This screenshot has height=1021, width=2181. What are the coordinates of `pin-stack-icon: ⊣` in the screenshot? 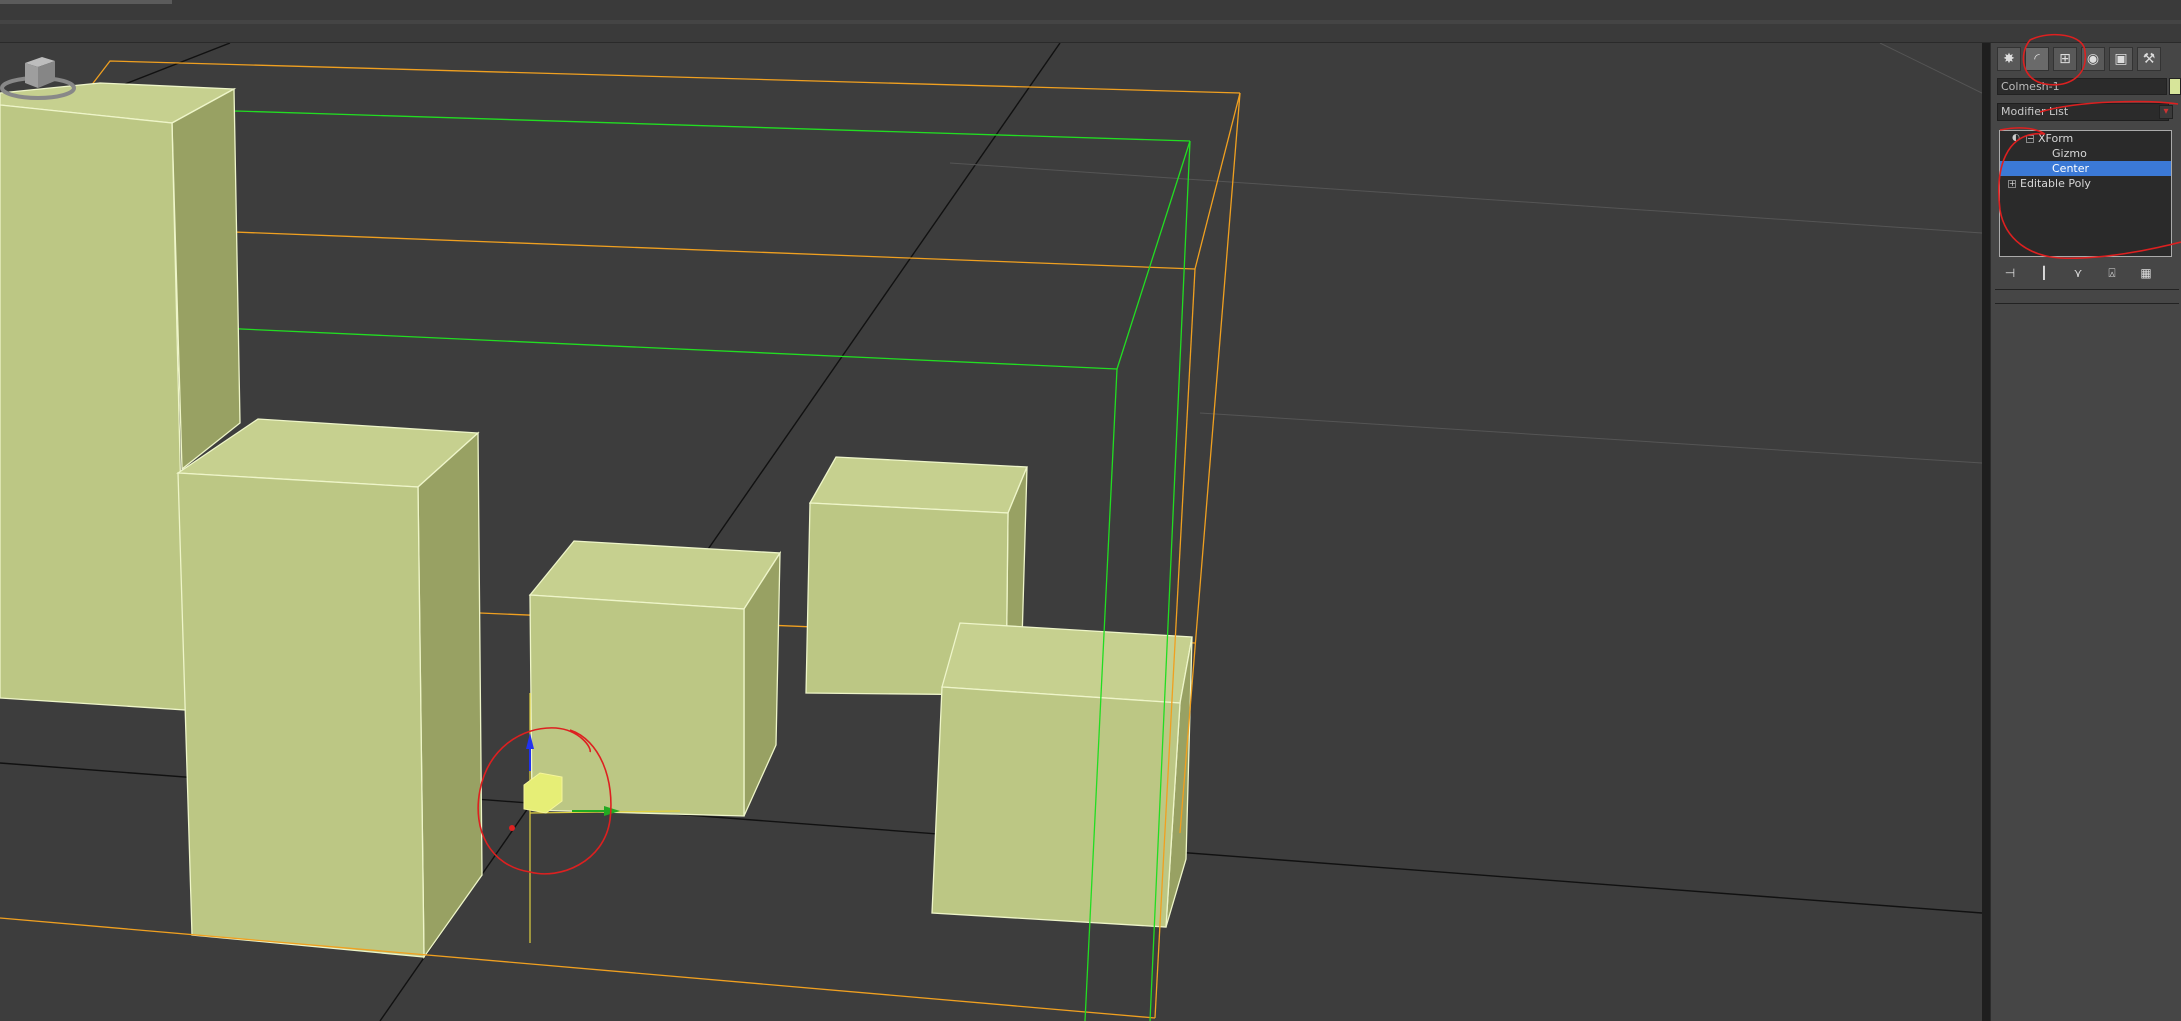 It's located at (2010, 273).